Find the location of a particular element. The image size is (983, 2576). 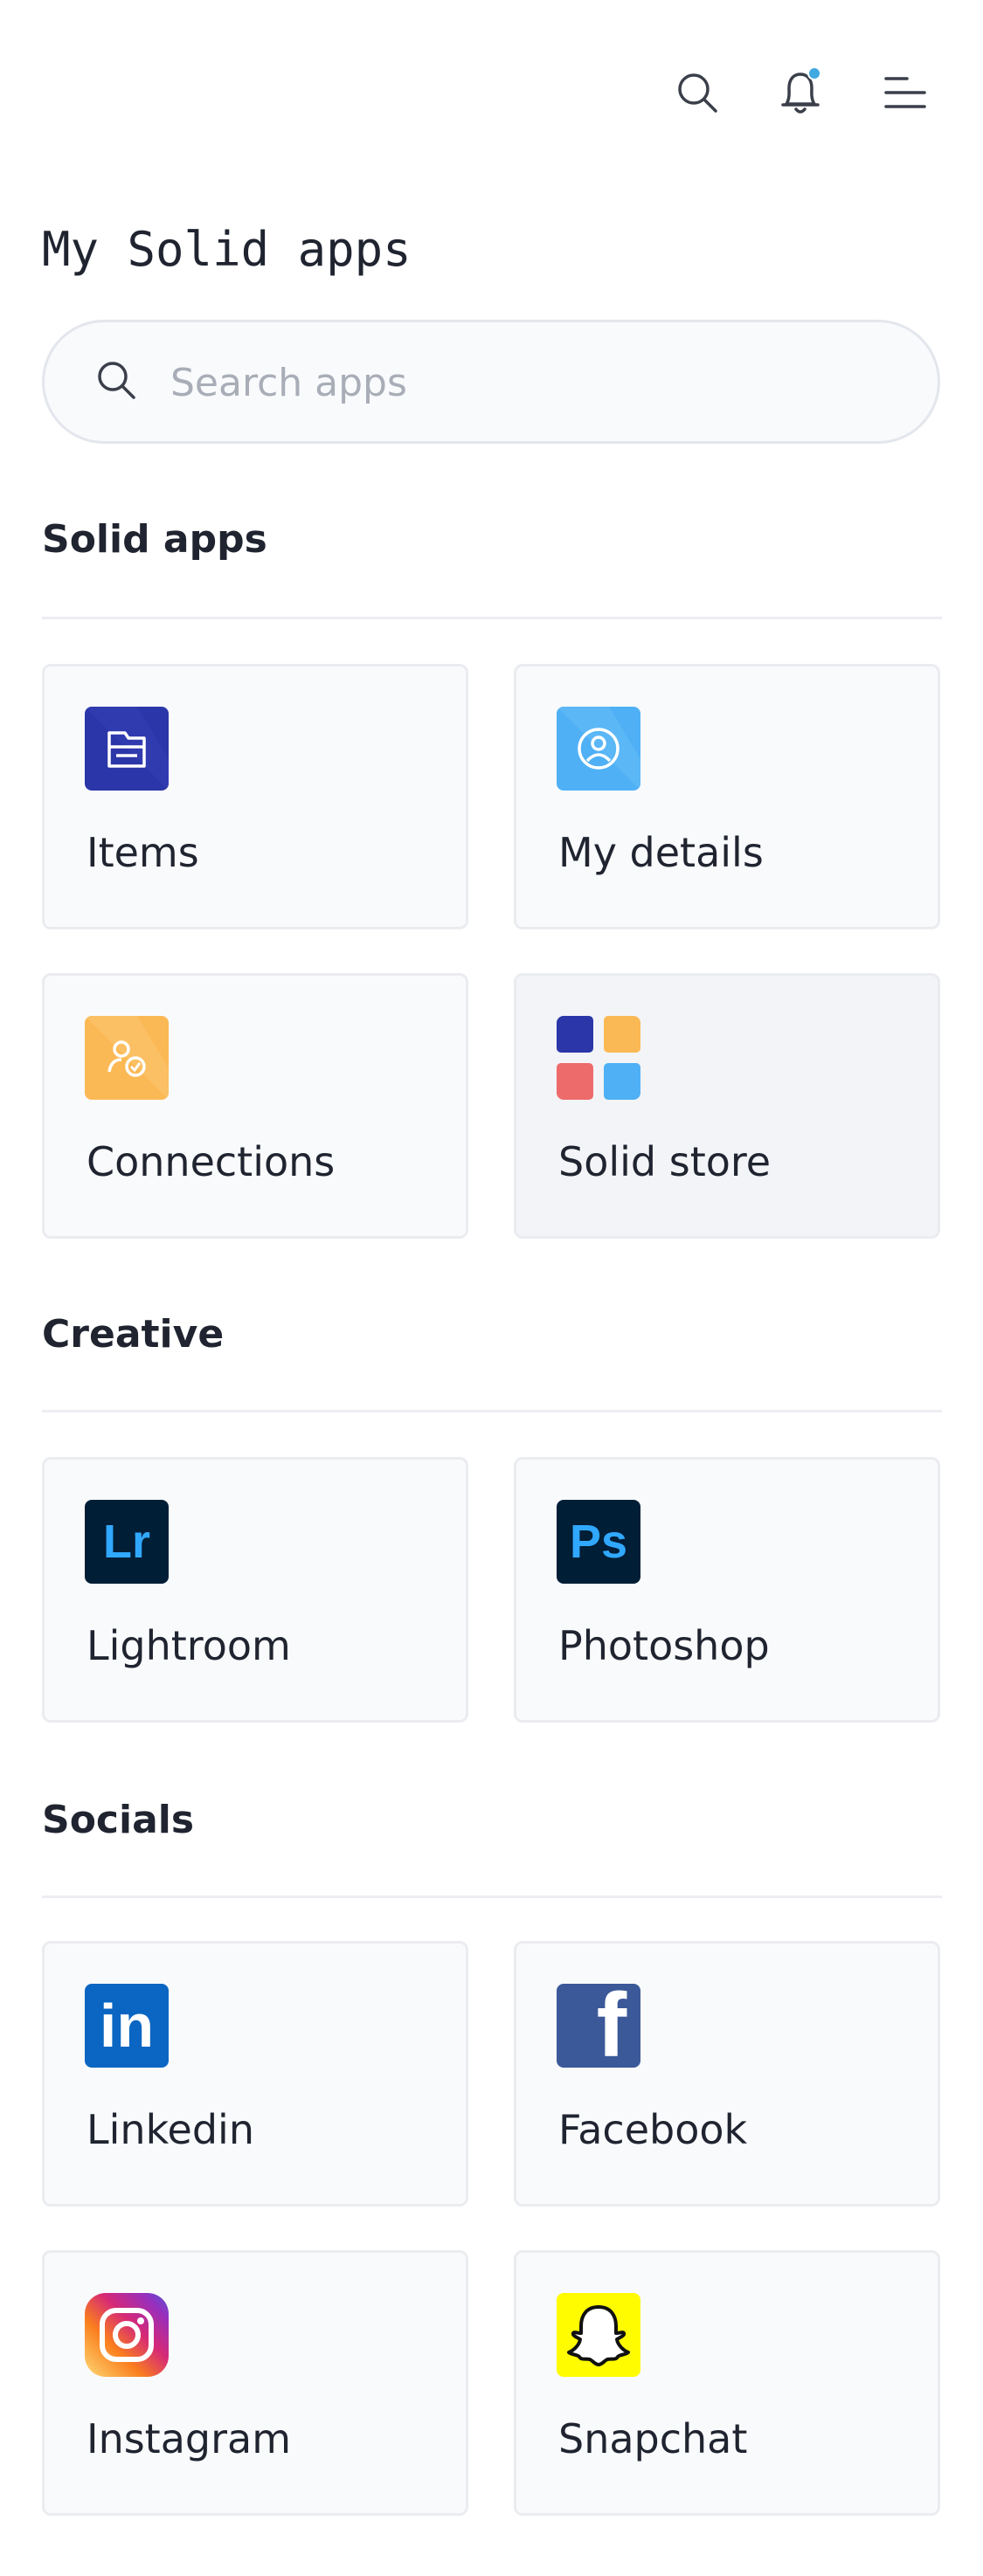

facebook-icon: f is located at coordinates (598, 2026).